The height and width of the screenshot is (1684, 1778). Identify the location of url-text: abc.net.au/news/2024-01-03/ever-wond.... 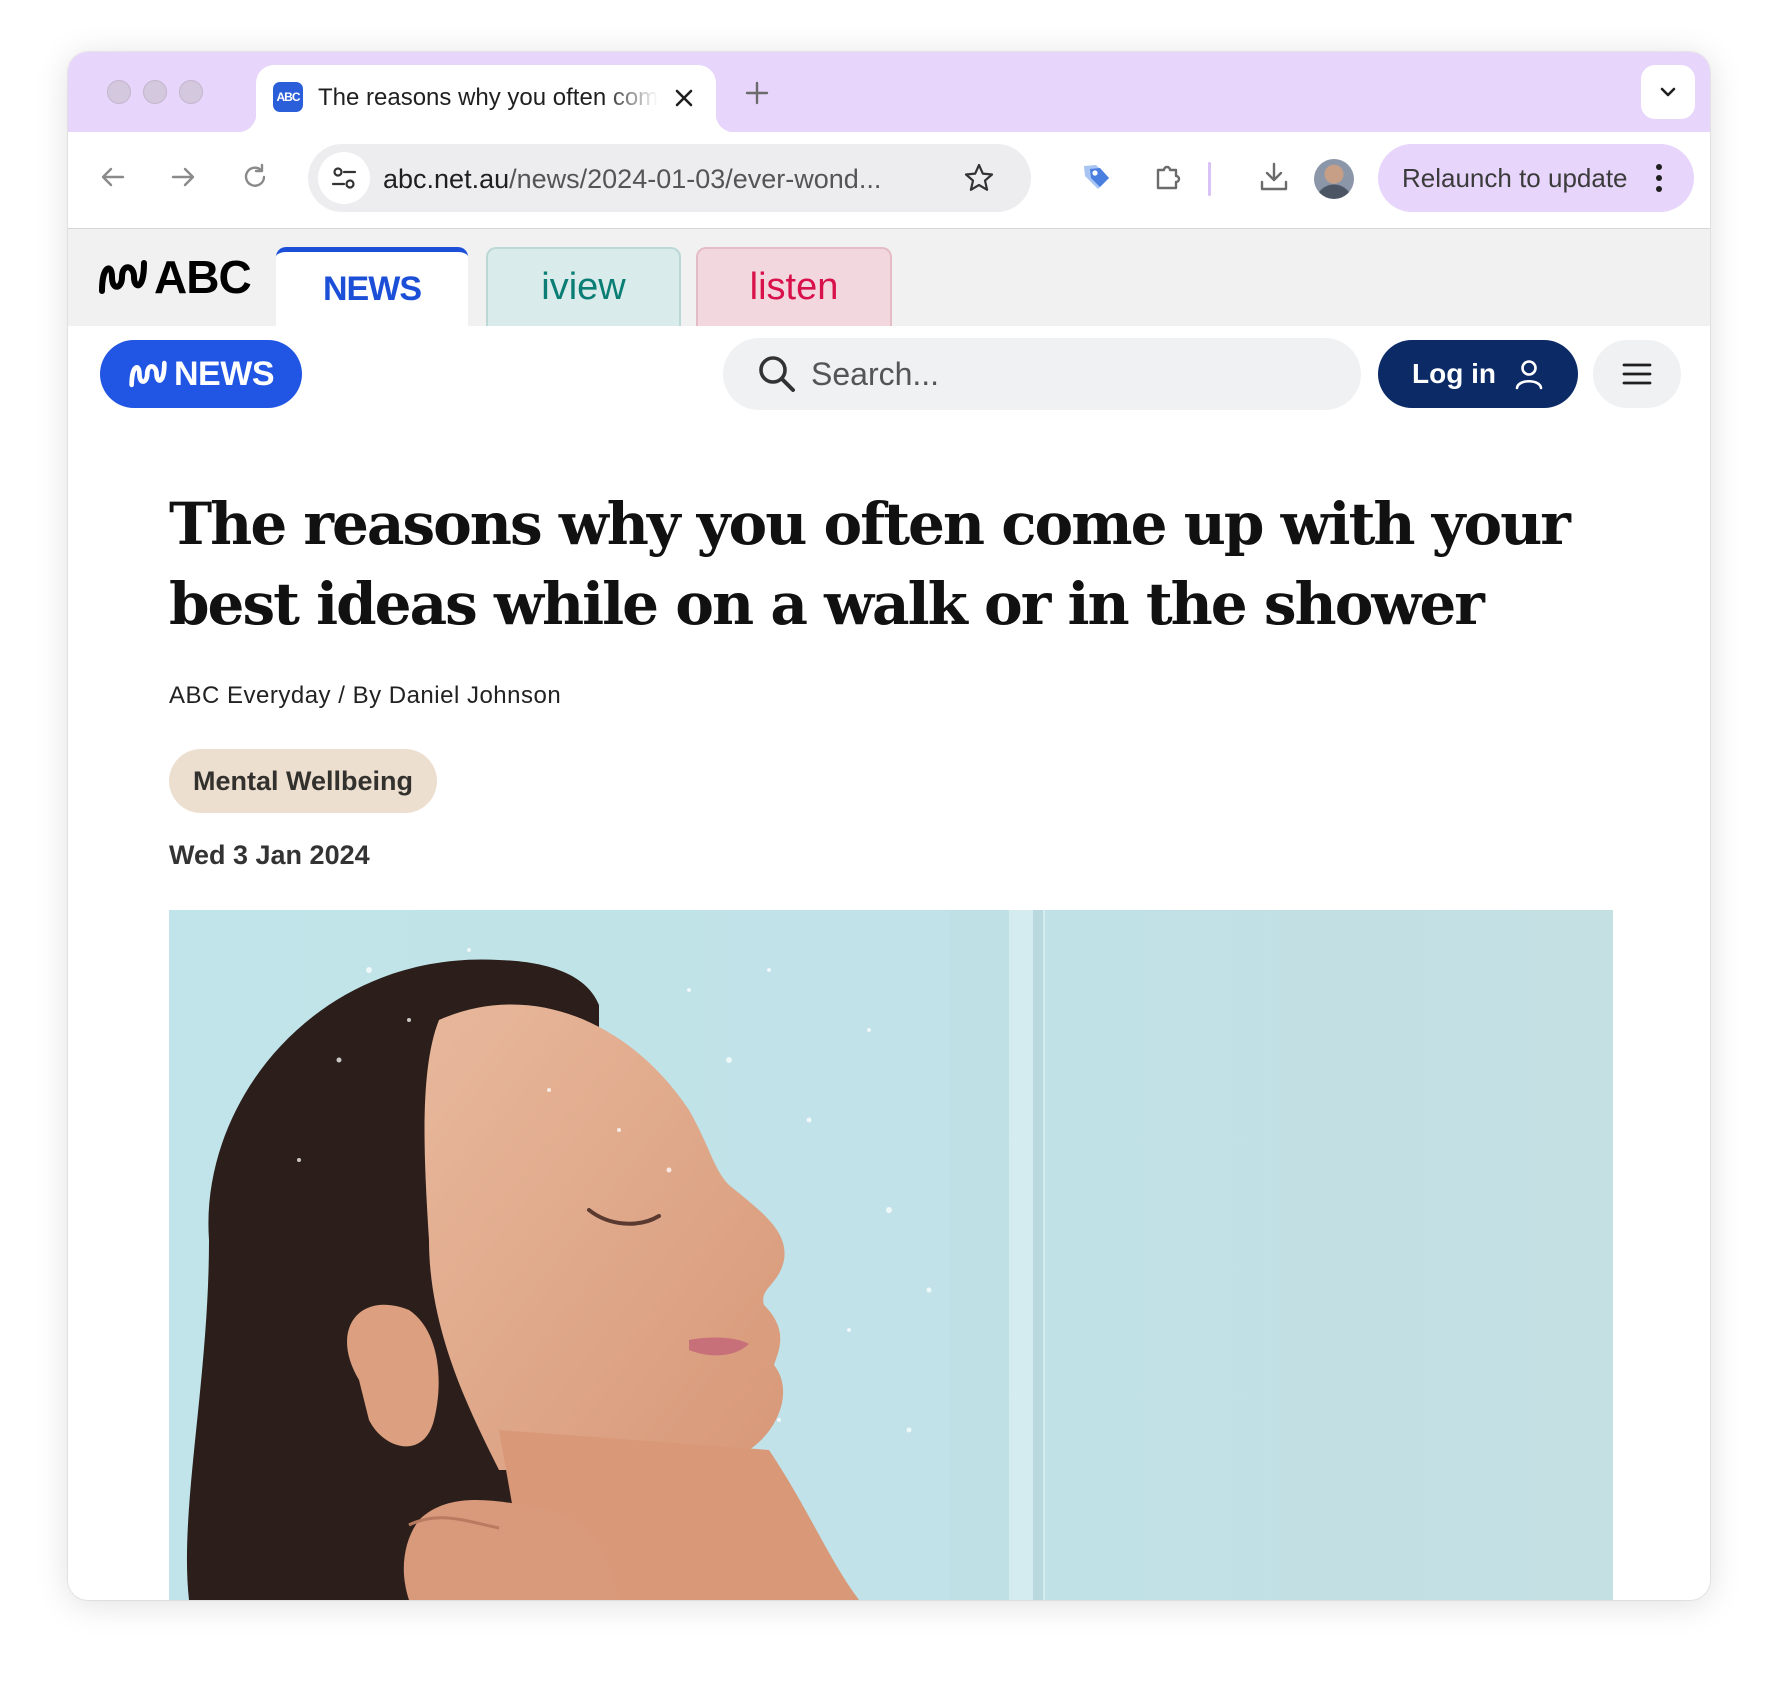
(663, 179).